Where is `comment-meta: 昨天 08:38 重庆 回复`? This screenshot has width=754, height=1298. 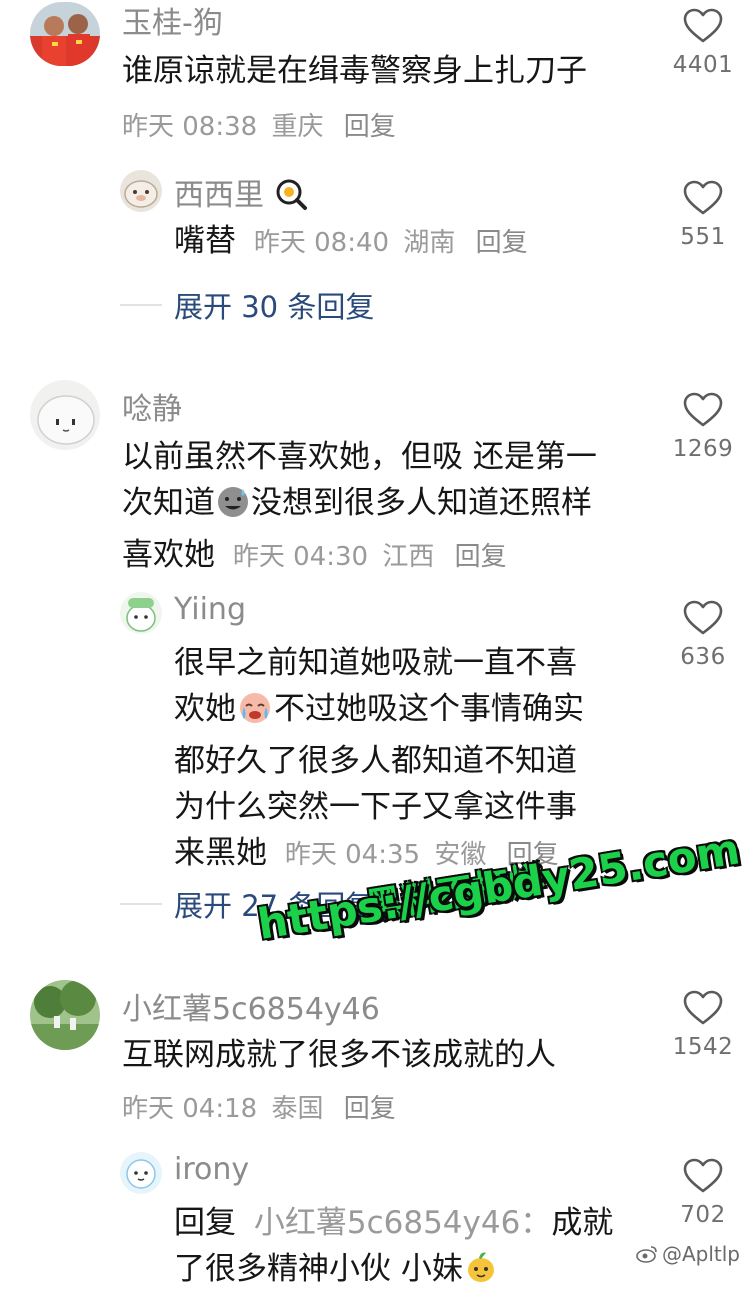
comment-meta: 昨天 08:38 重庆 回复 is located at coordinates (259, 124).